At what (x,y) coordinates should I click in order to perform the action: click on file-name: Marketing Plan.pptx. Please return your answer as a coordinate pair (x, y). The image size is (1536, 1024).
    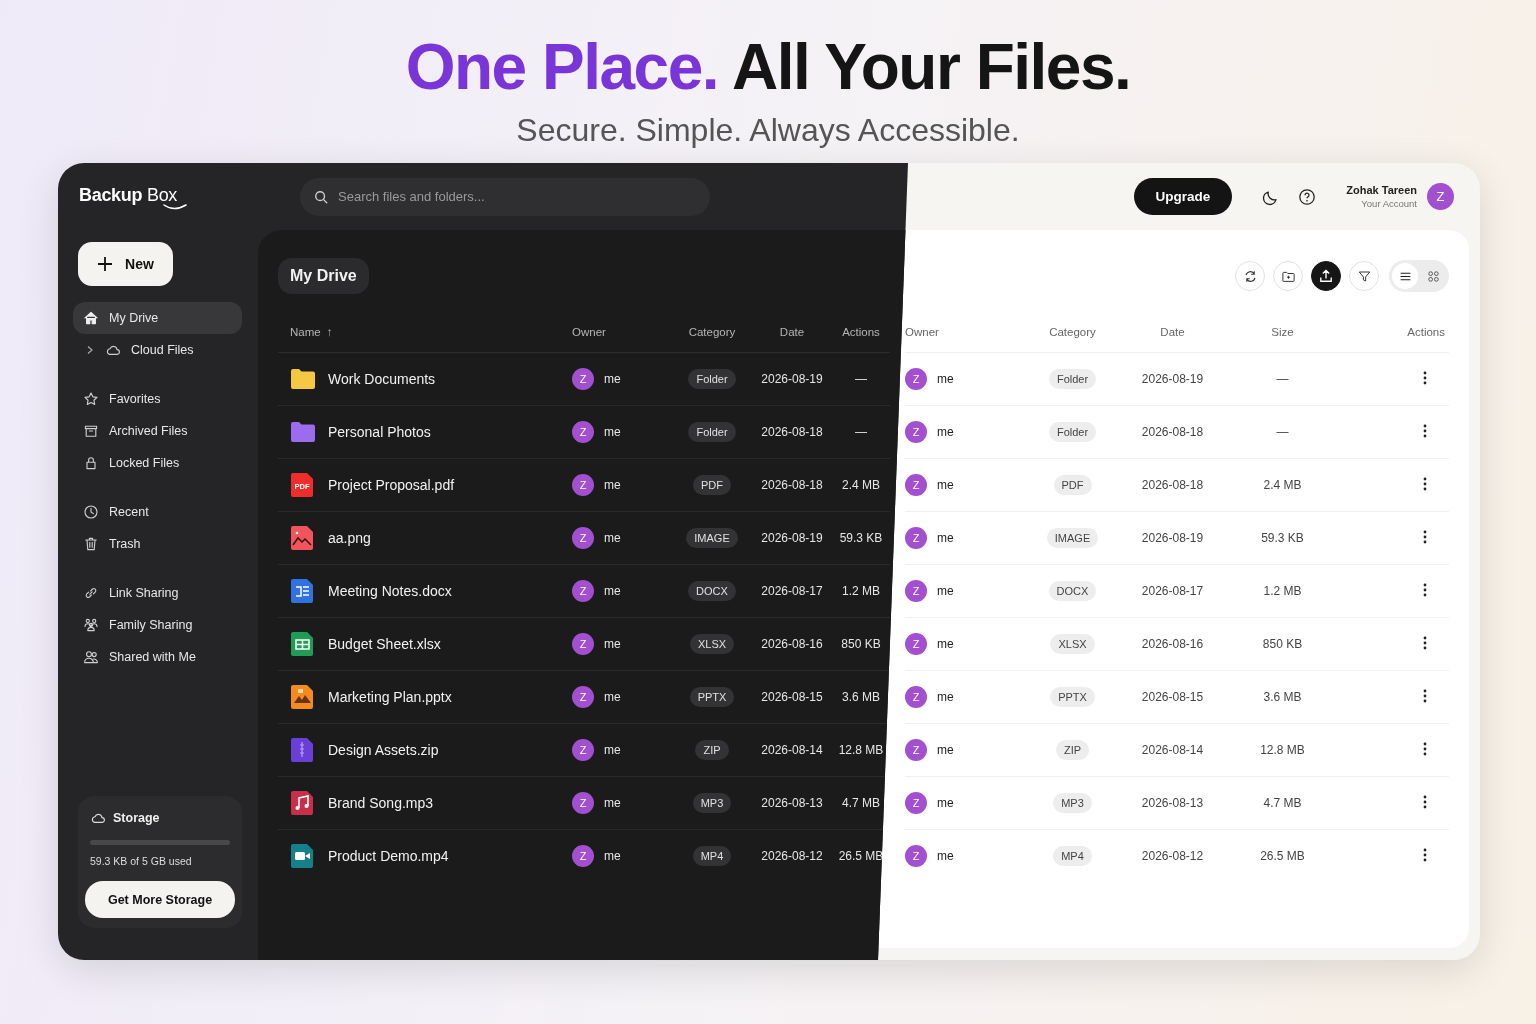
    Looking at the image, I should click on (390, 697).